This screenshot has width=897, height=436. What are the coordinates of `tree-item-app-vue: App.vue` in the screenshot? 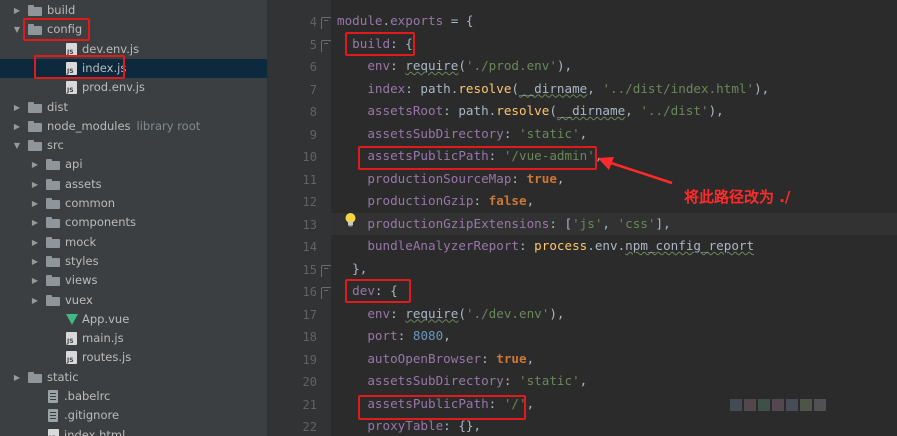 It's located at (133, 319).